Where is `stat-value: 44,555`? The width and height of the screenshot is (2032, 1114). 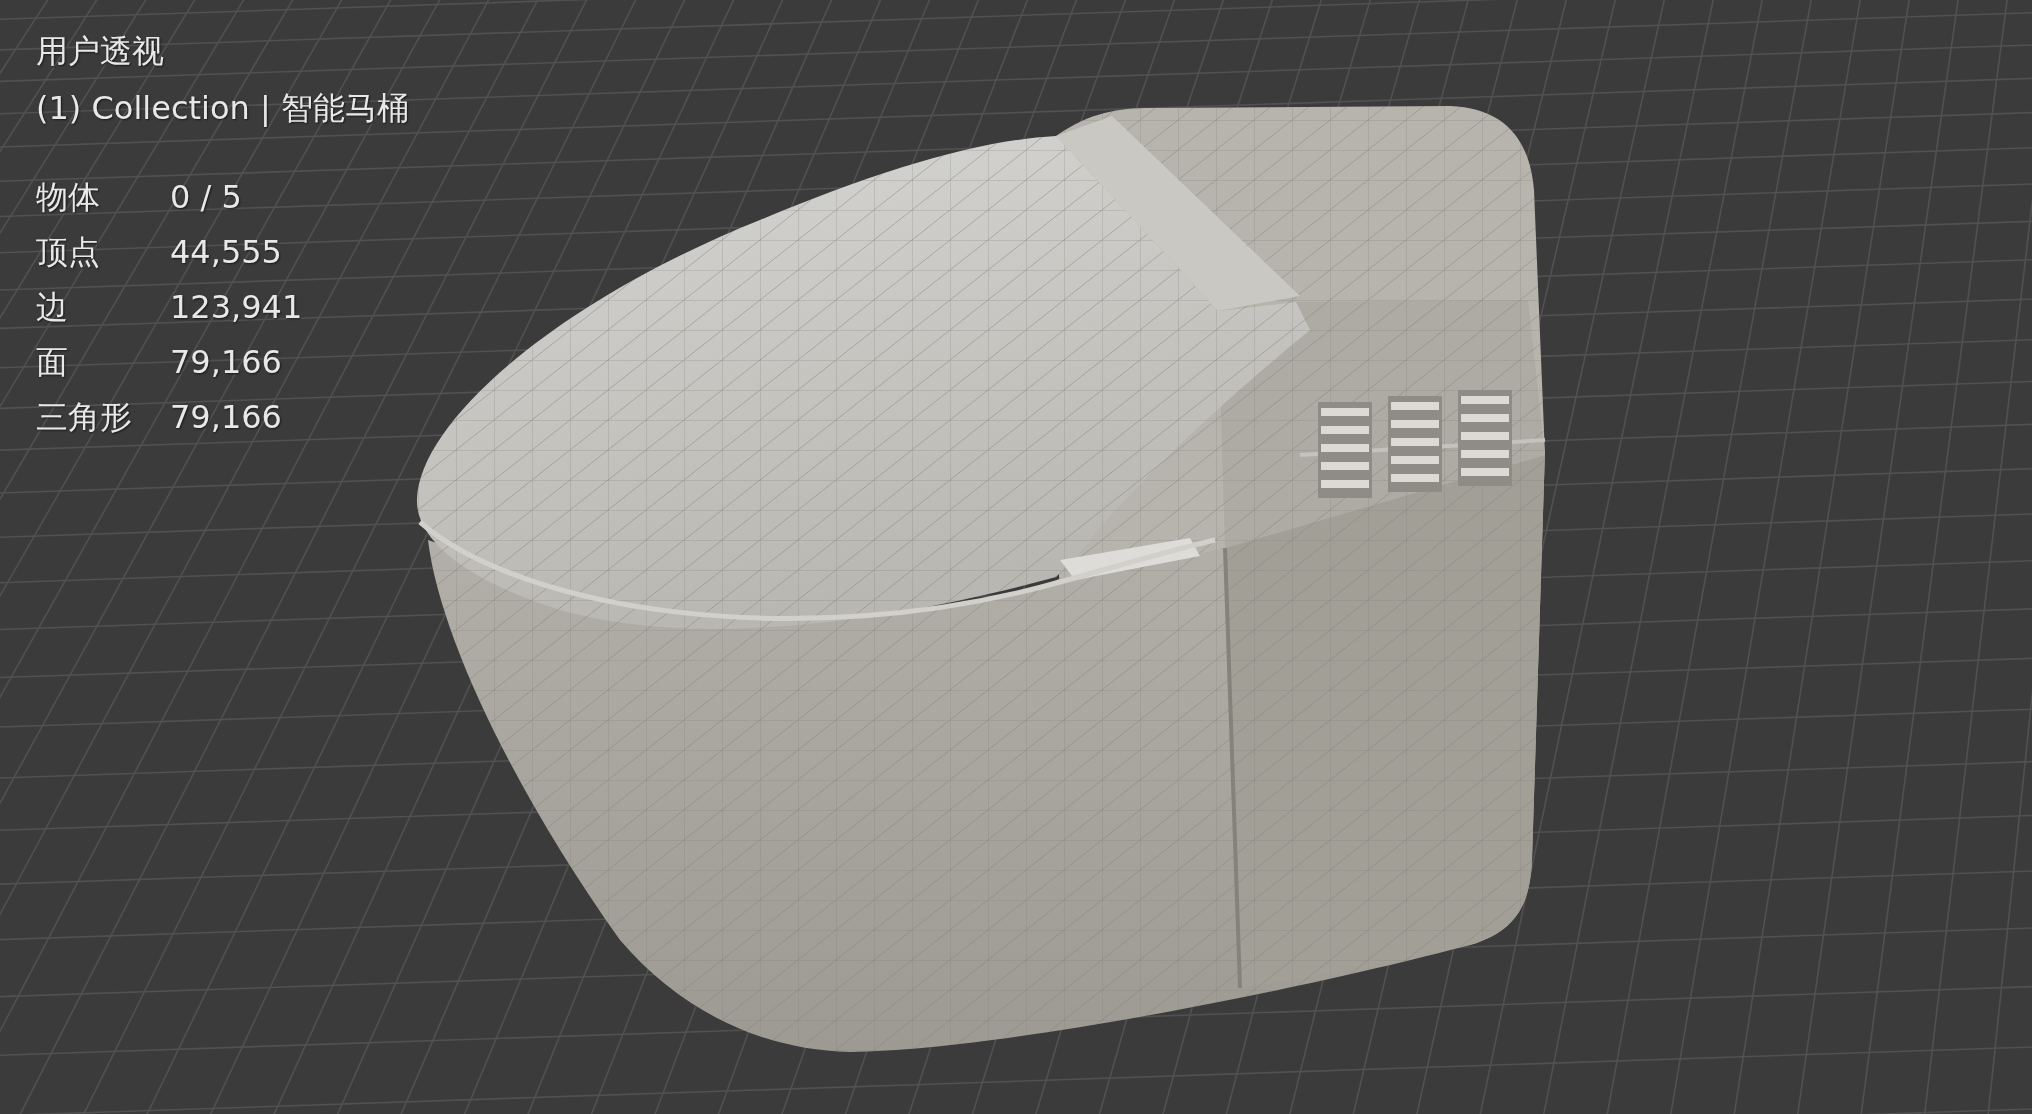
stat-value: 44,555 is located at coordinates (226, 252).